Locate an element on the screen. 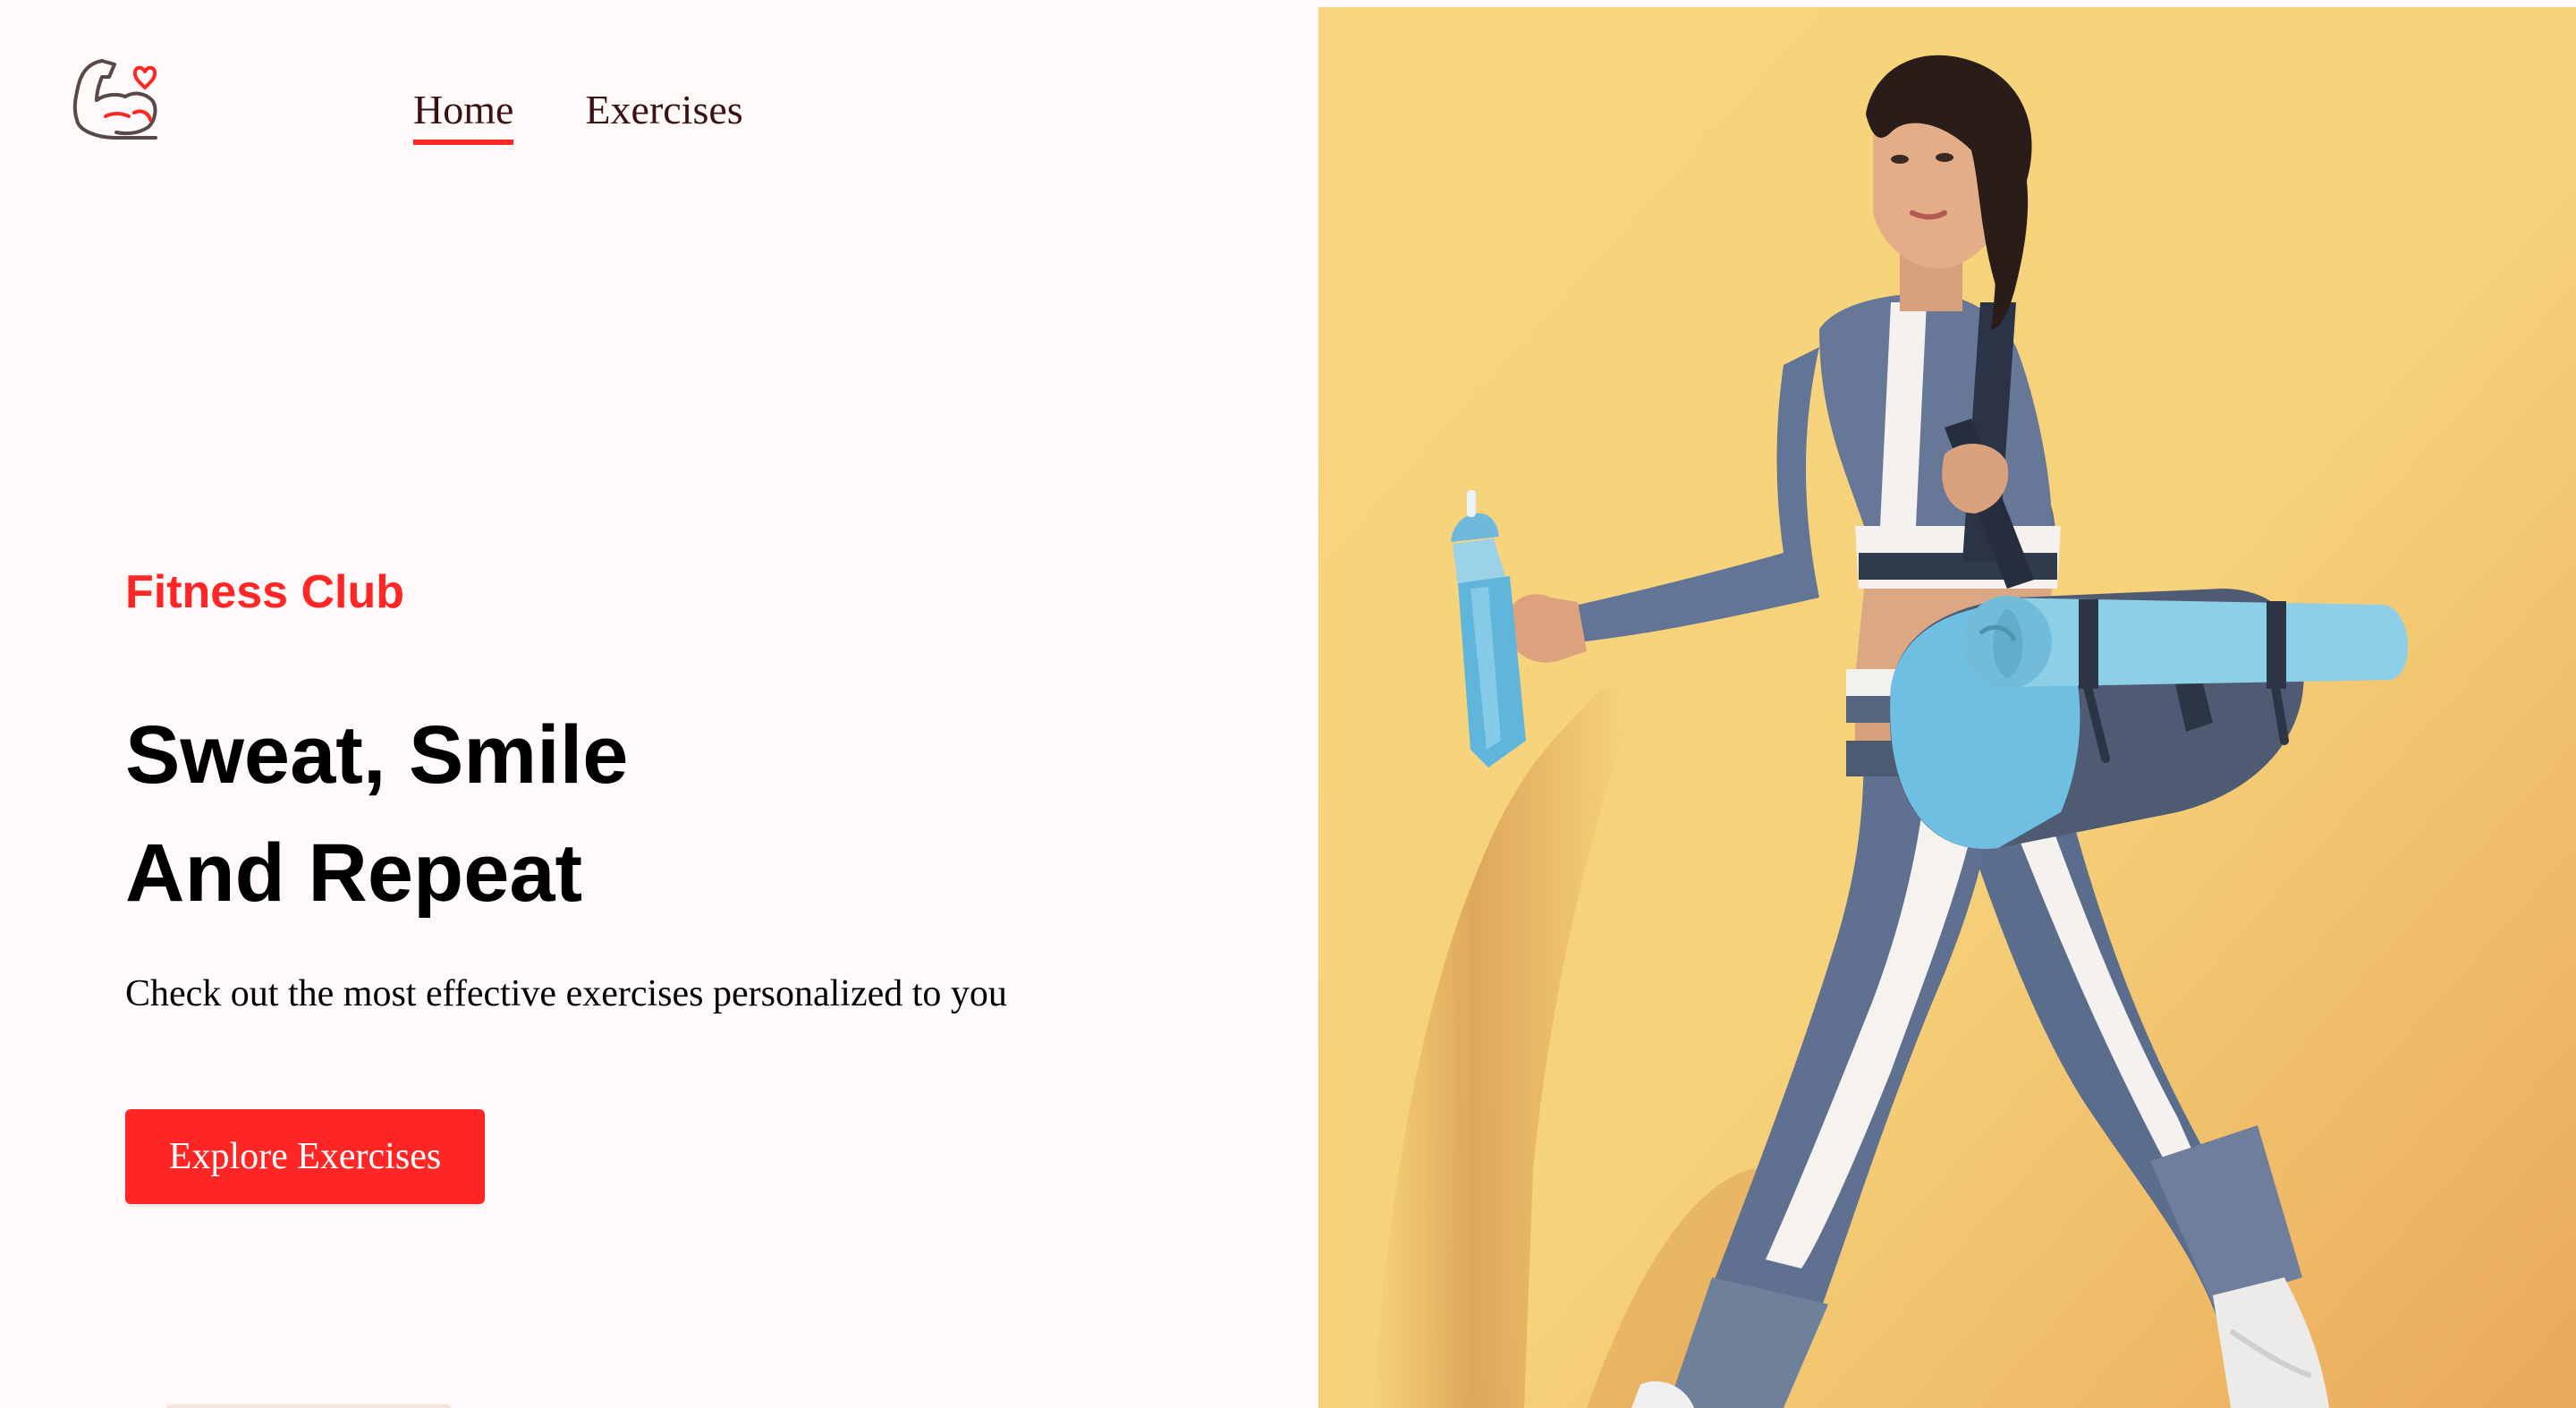 The height and width of the screenshot is (1408, 2576). logo is located at coordinates (115, 99).